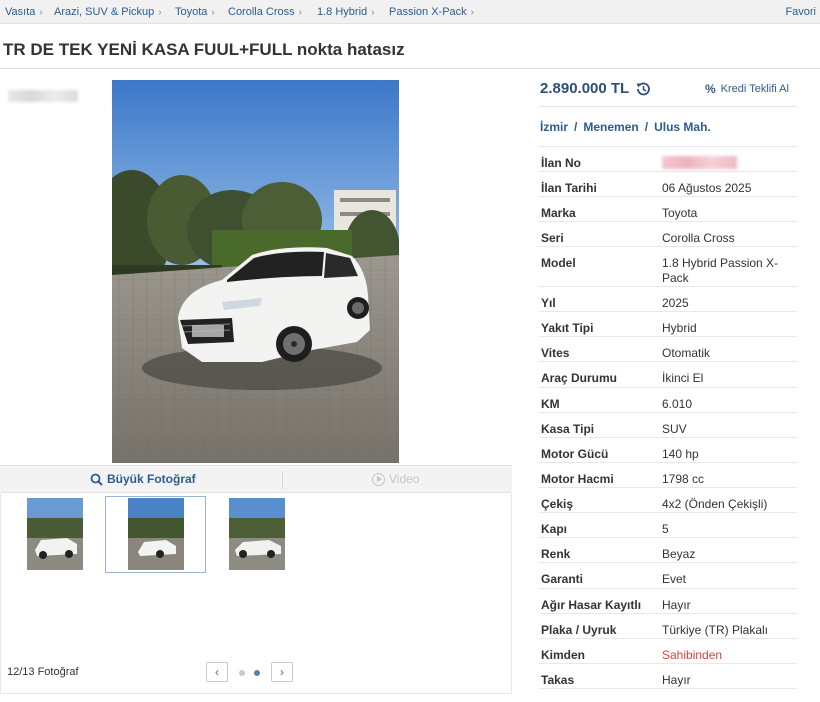 The image size is (820, 702). What do you see at coordinates (754, 89) in the screenshot?
I see `credit-offer-label: Kredi Teklifi Al` at bounding box center [754, 89].